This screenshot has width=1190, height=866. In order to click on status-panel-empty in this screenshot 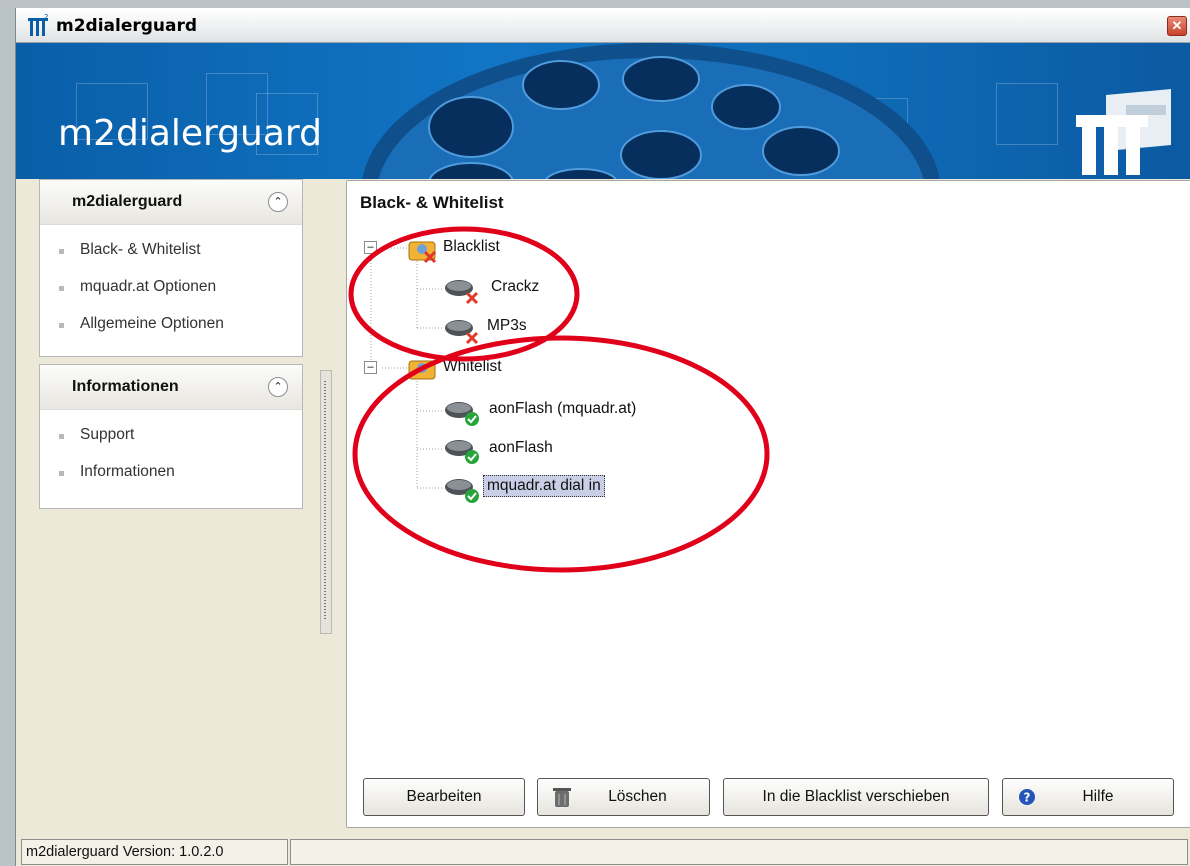, I will do `click(739, 852)`.